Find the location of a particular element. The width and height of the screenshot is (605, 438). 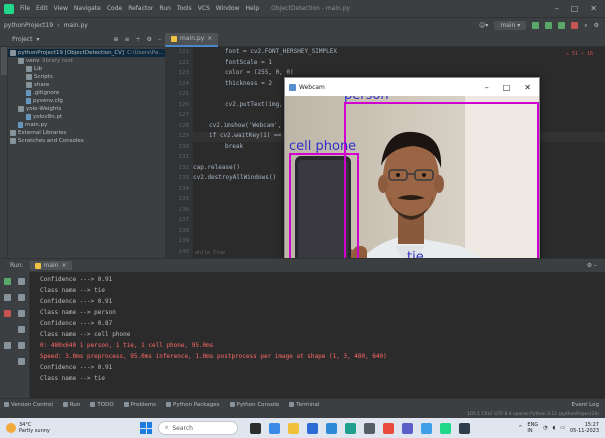

tree-item: .gitignore is located at coordinates (86, 93).